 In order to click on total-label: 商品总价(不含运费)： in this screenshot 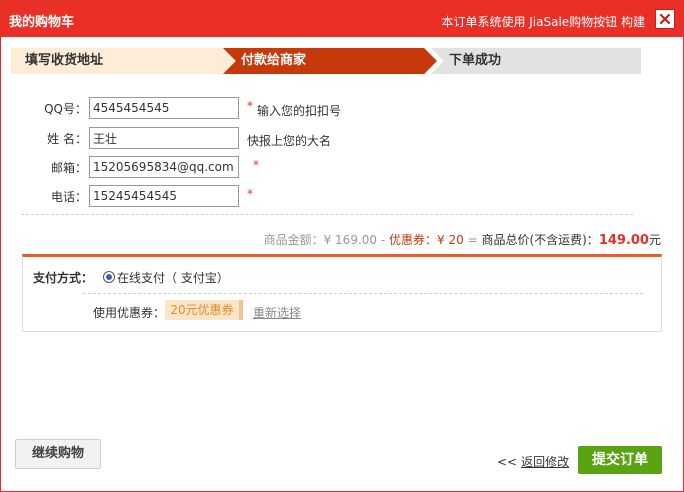, I will do `click(540, 240)`.